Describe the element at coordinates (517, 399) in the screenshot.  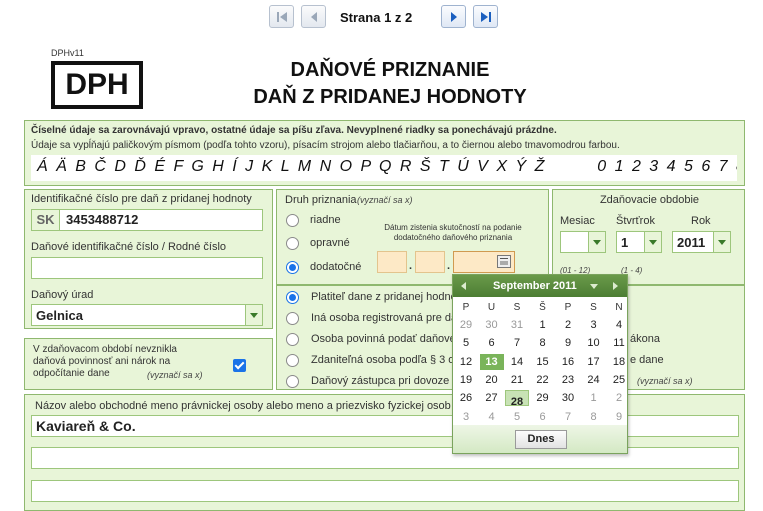
I see `calendar-day: 28` at that location.